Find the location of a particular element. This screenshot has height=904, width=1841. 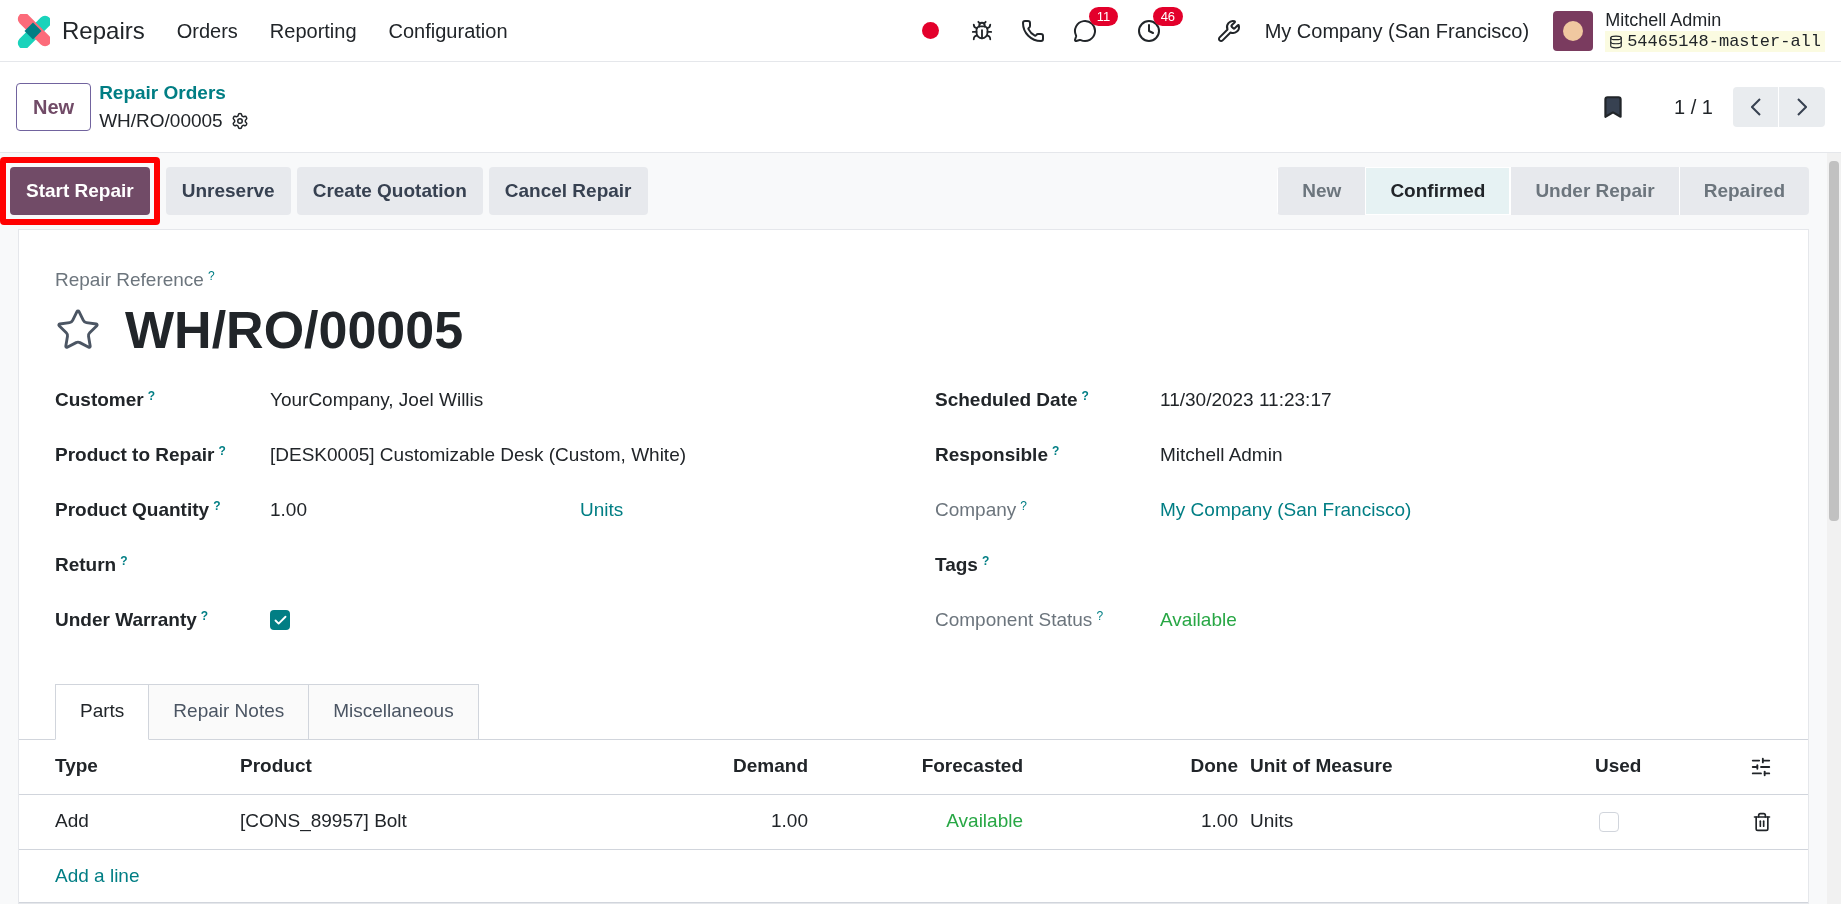

app-name: Repairs is located at coordinates (103, 30).